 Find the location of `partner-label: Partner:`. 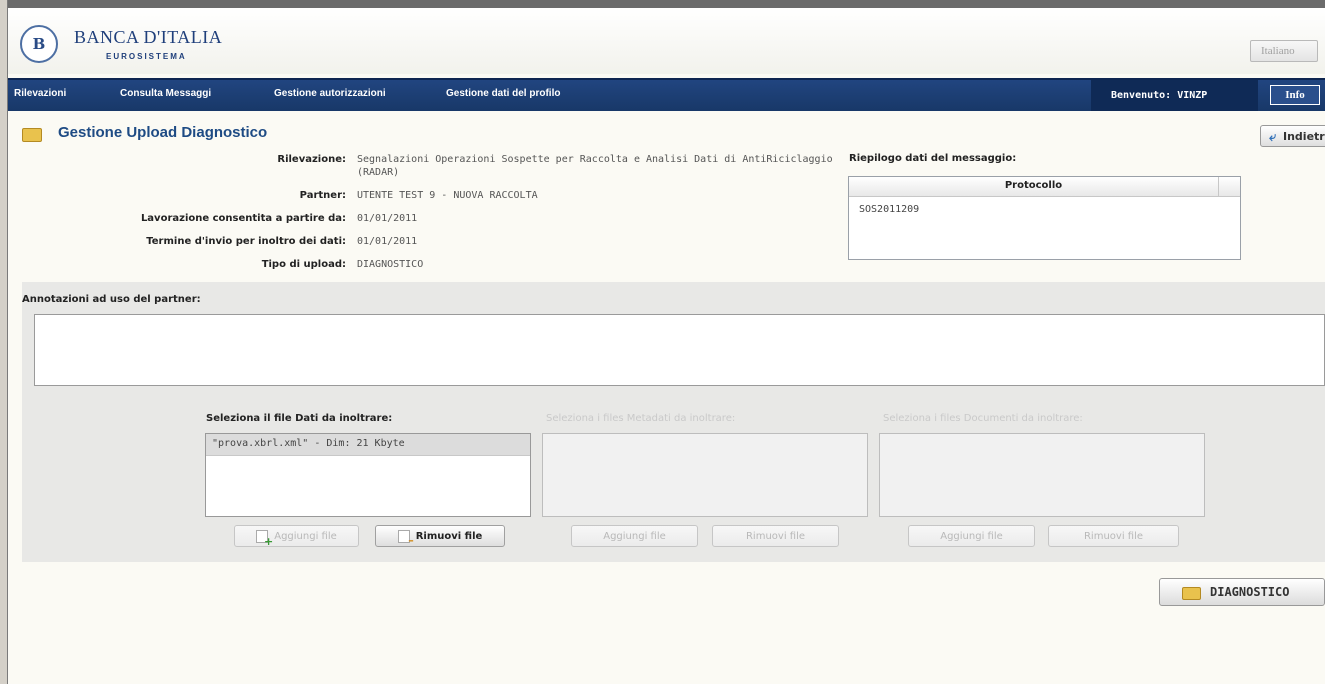

partner-label: Partner: is located at coordinates (322, 195).